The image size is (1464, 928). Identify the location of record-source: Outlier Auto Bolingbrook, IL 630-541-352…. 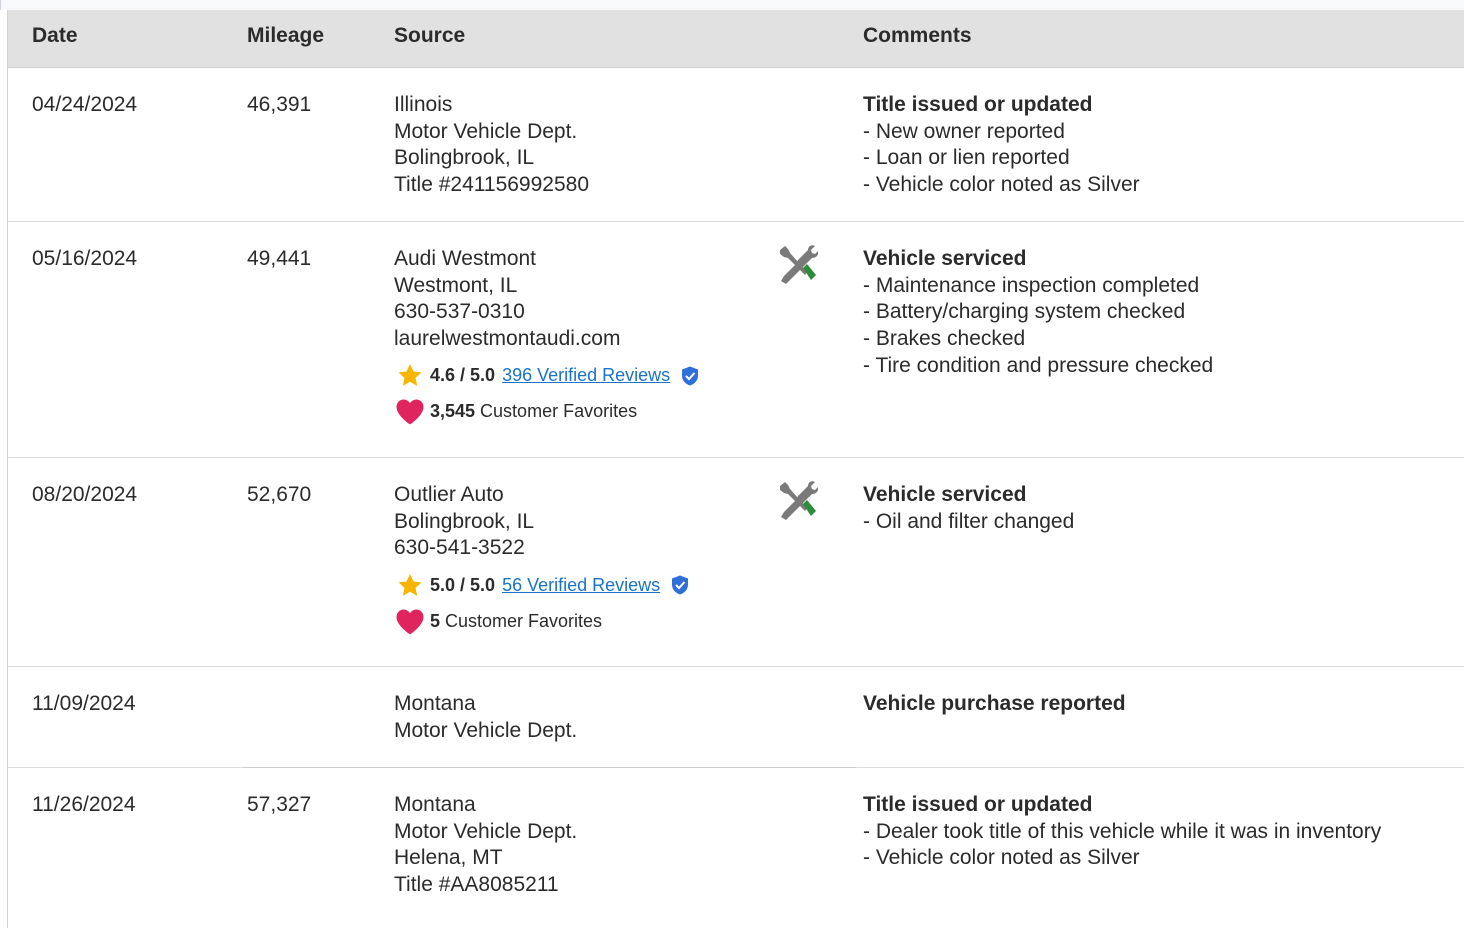
(541, 558).